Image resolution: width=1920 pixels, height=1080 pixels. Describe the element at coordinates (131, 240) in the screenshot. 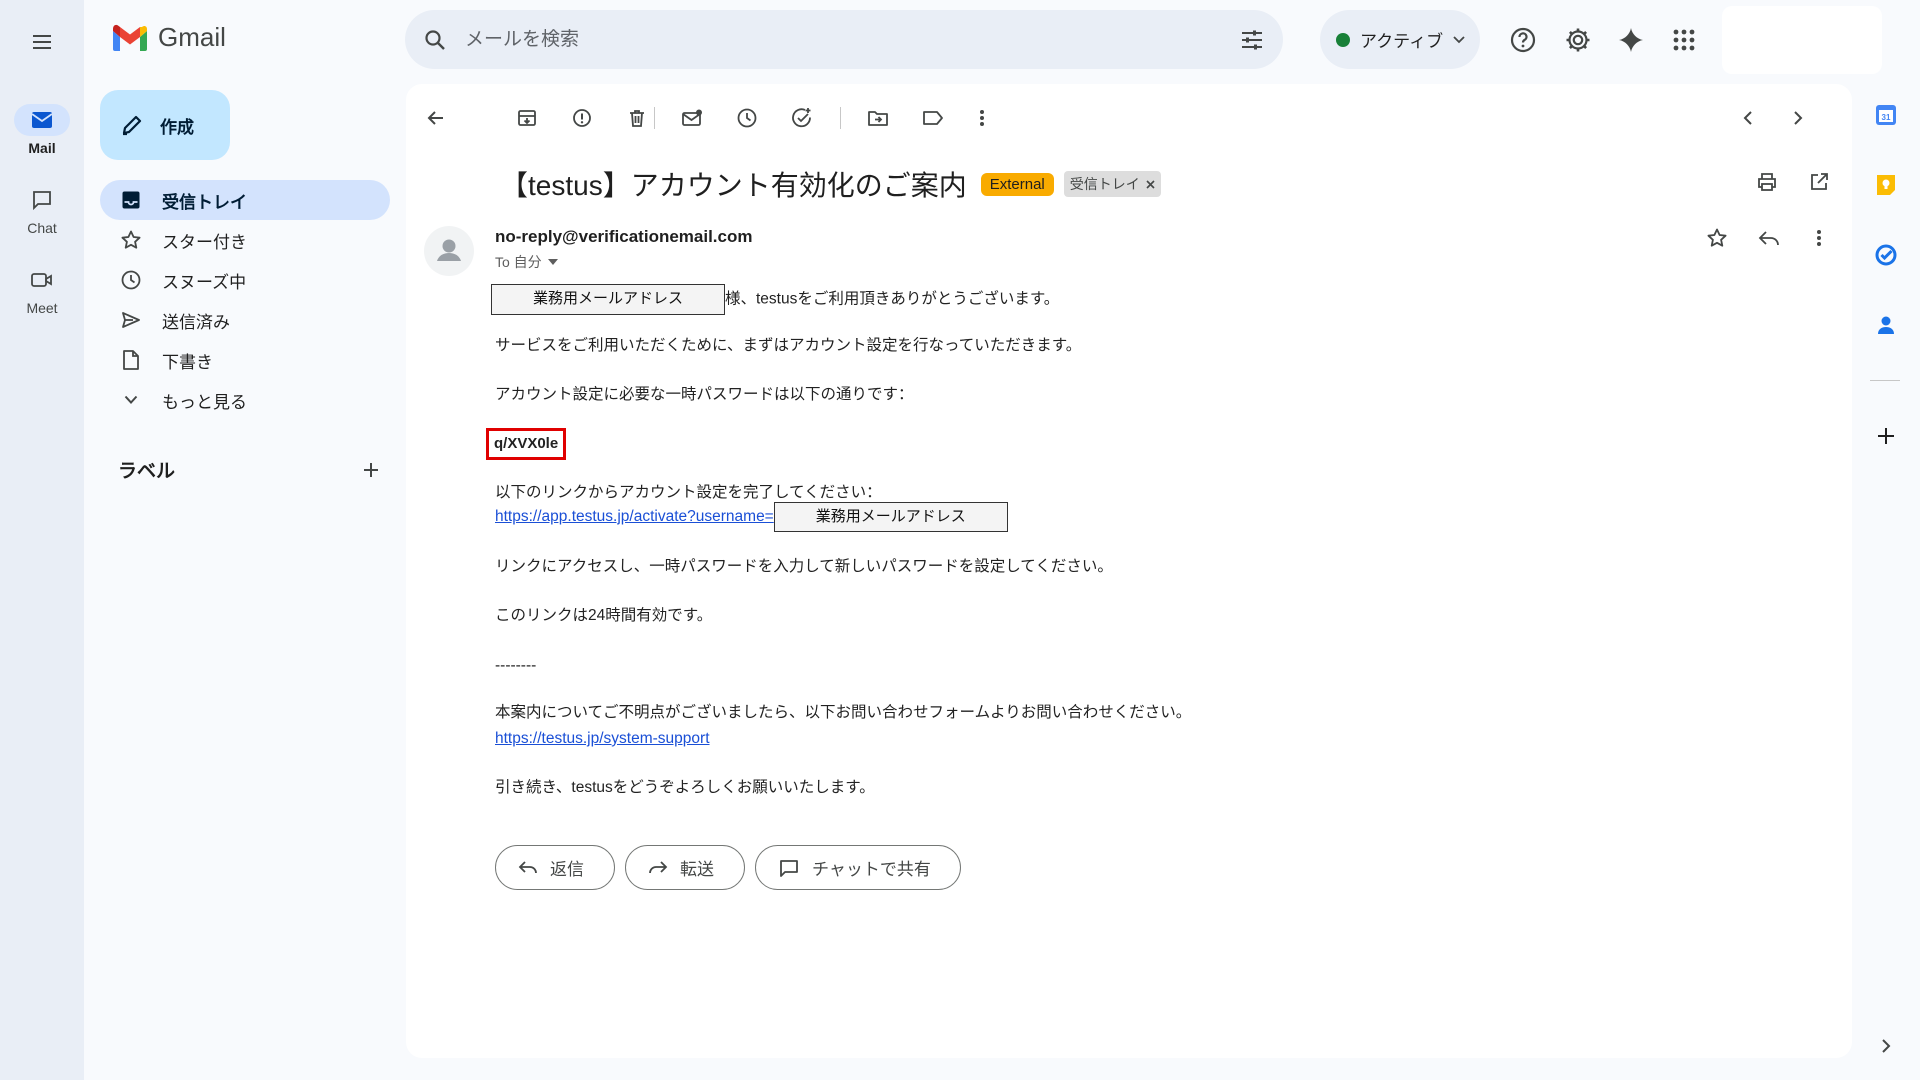

I see `star-icon` at that location.